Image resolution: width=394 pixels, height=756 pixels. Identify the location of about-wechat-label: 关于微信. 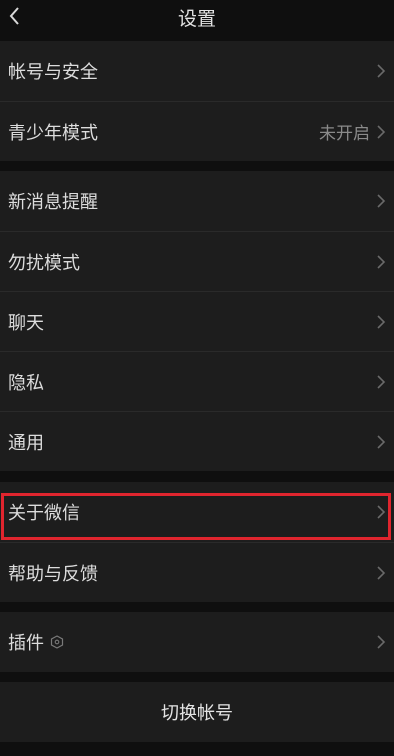
(44, 513).